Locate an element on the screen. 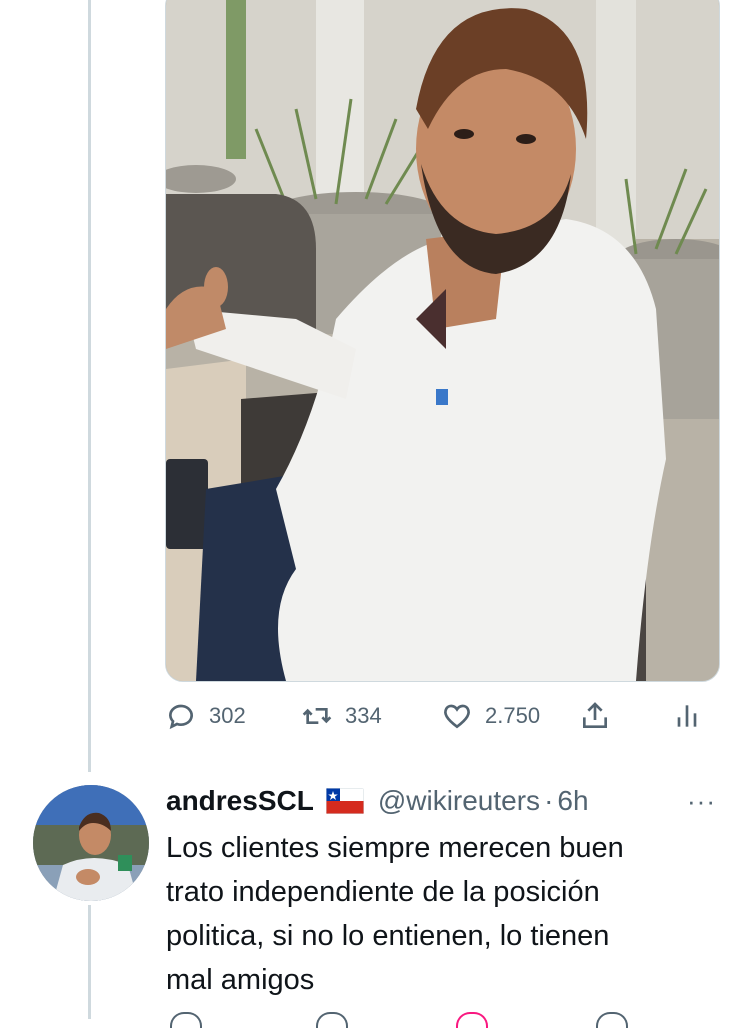 This screenshot has width=749, height=1028. more-options-icon: ··· is located at coordinates (701, 801).